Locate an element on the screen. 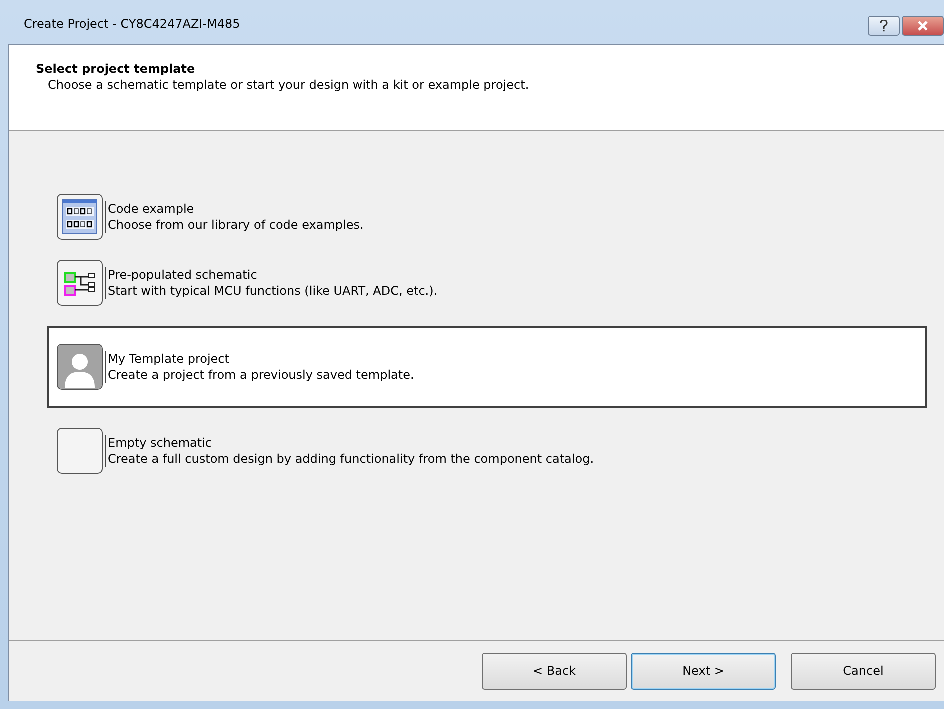  option-title: My Template project is located at coordinates (169, 359).